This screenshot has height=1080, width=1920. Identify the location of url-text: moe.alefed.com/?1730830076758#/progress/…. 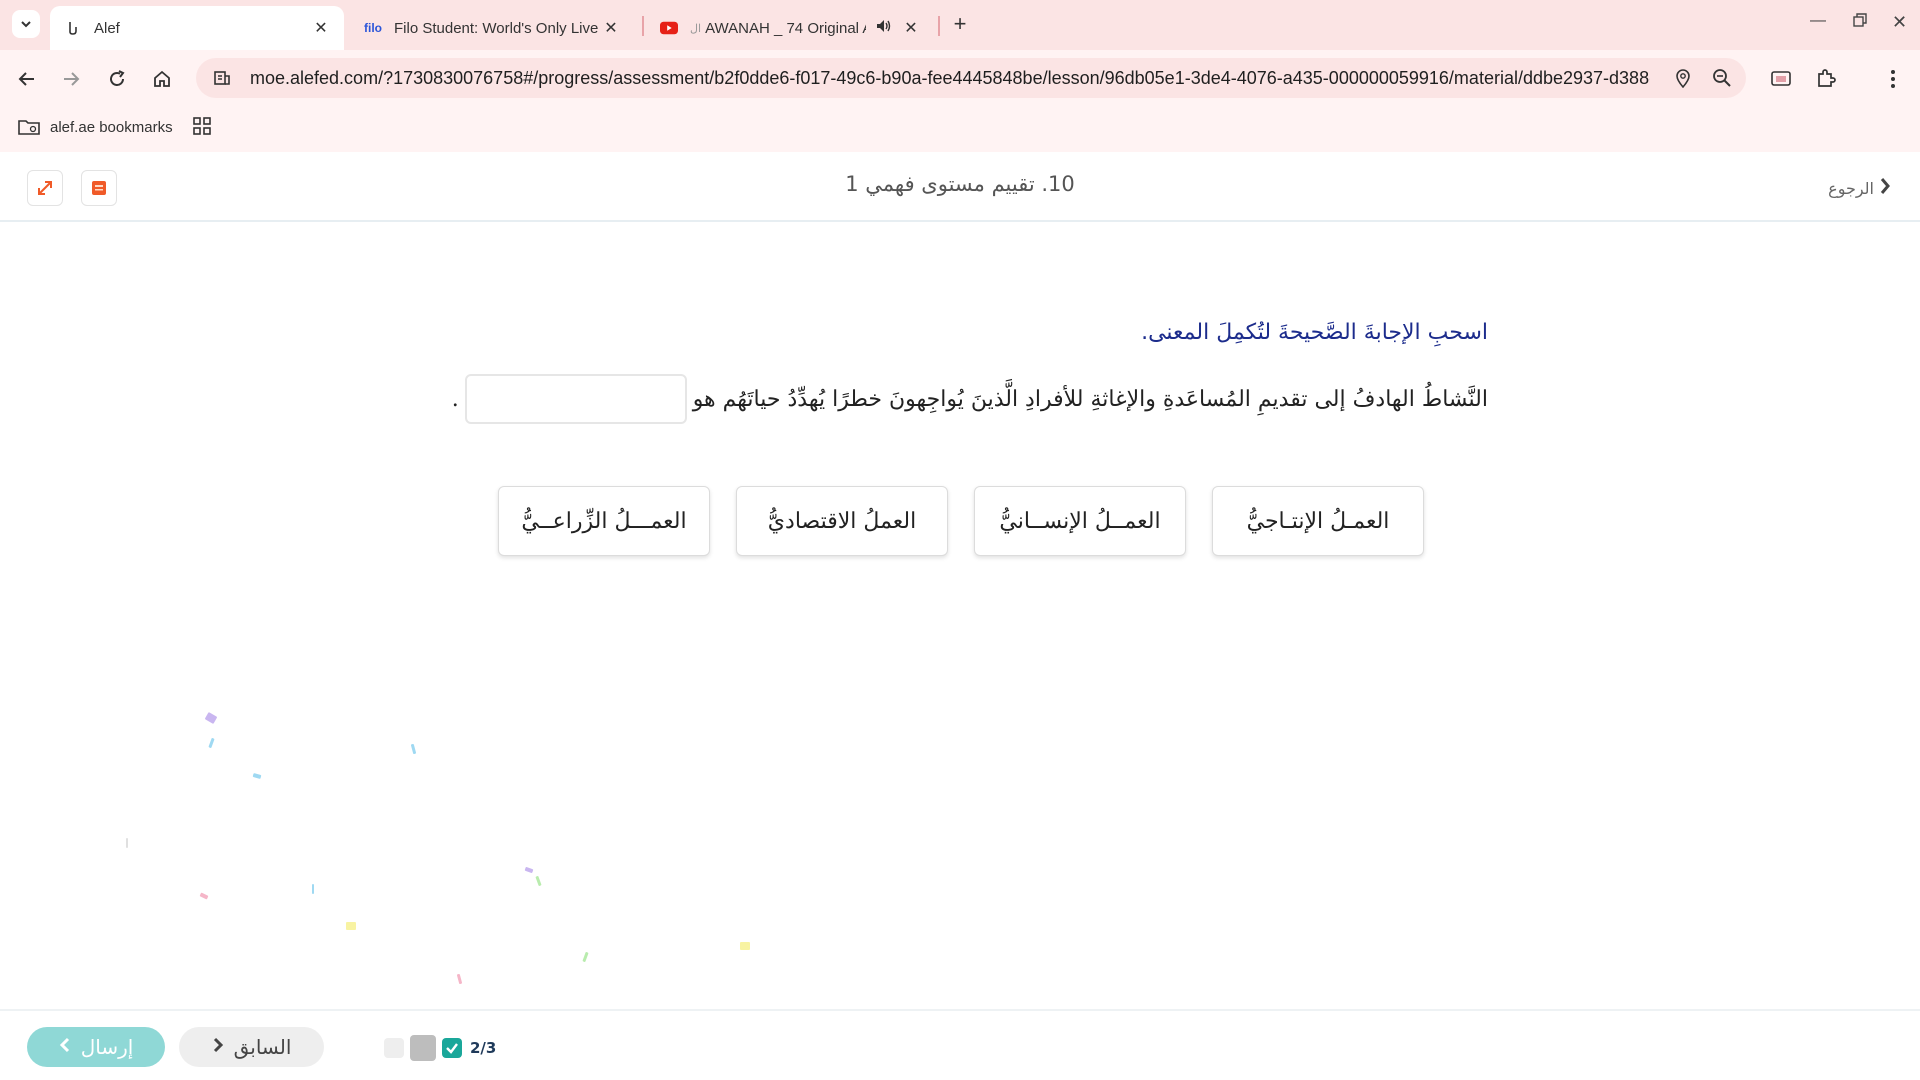
(950, 77).